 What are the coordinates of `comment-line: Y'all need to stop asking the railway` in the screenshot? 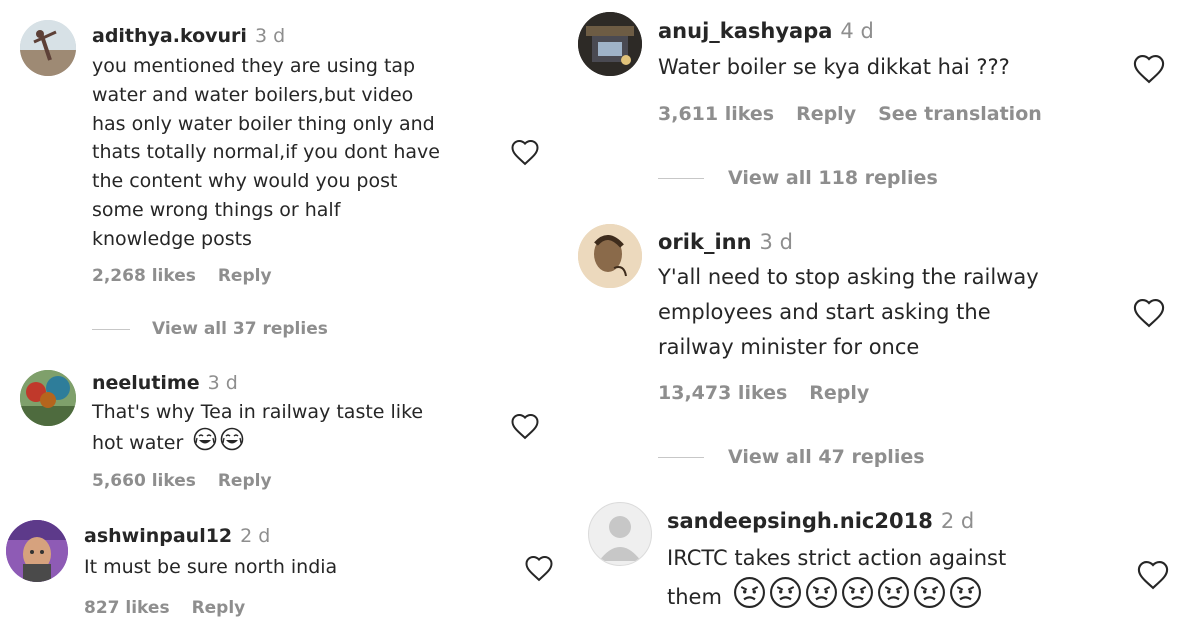 It's located at (848, 277).